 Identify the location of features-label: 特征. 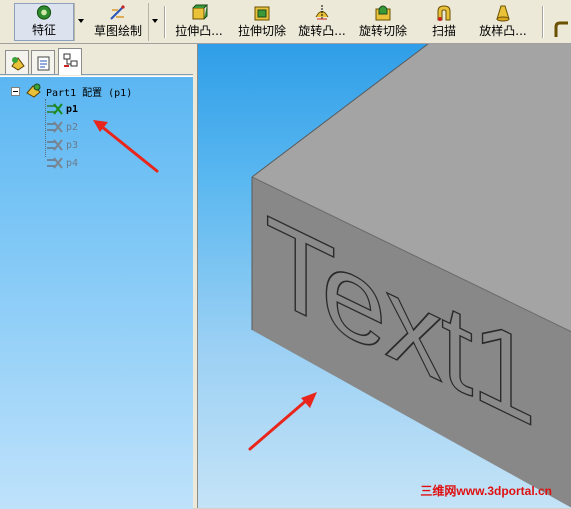
(43, 30).